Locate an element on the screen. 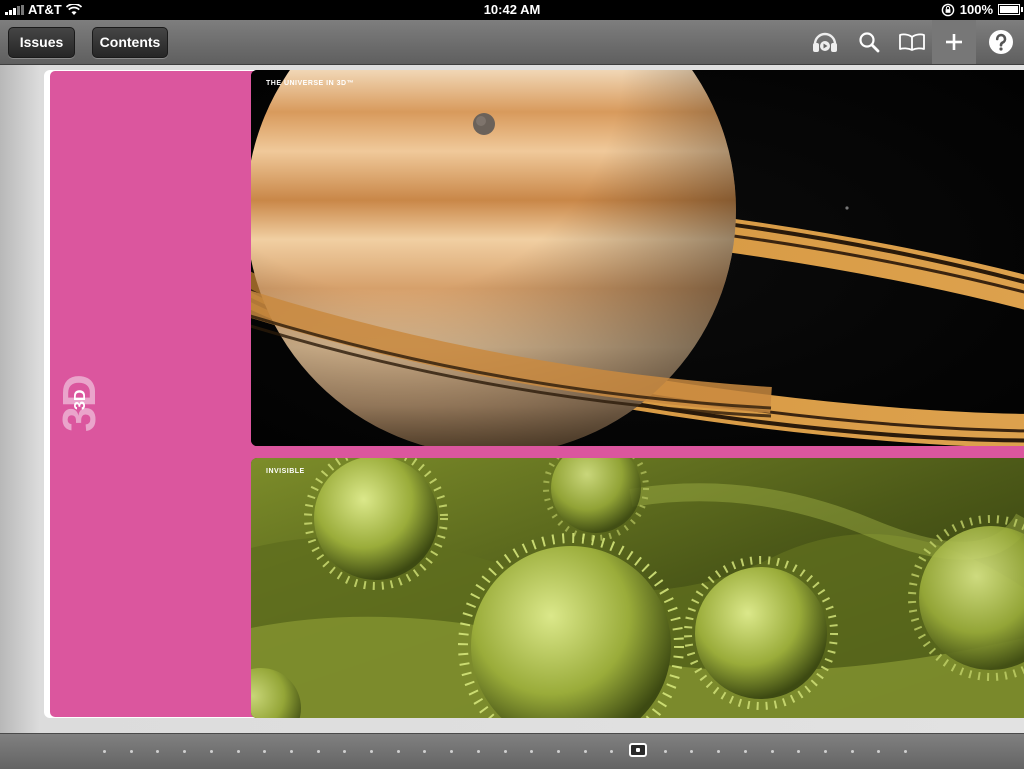 The width and height of the screenshot is (1024, 769). section-label: 3D 3D is located at coordinates (78, 396).